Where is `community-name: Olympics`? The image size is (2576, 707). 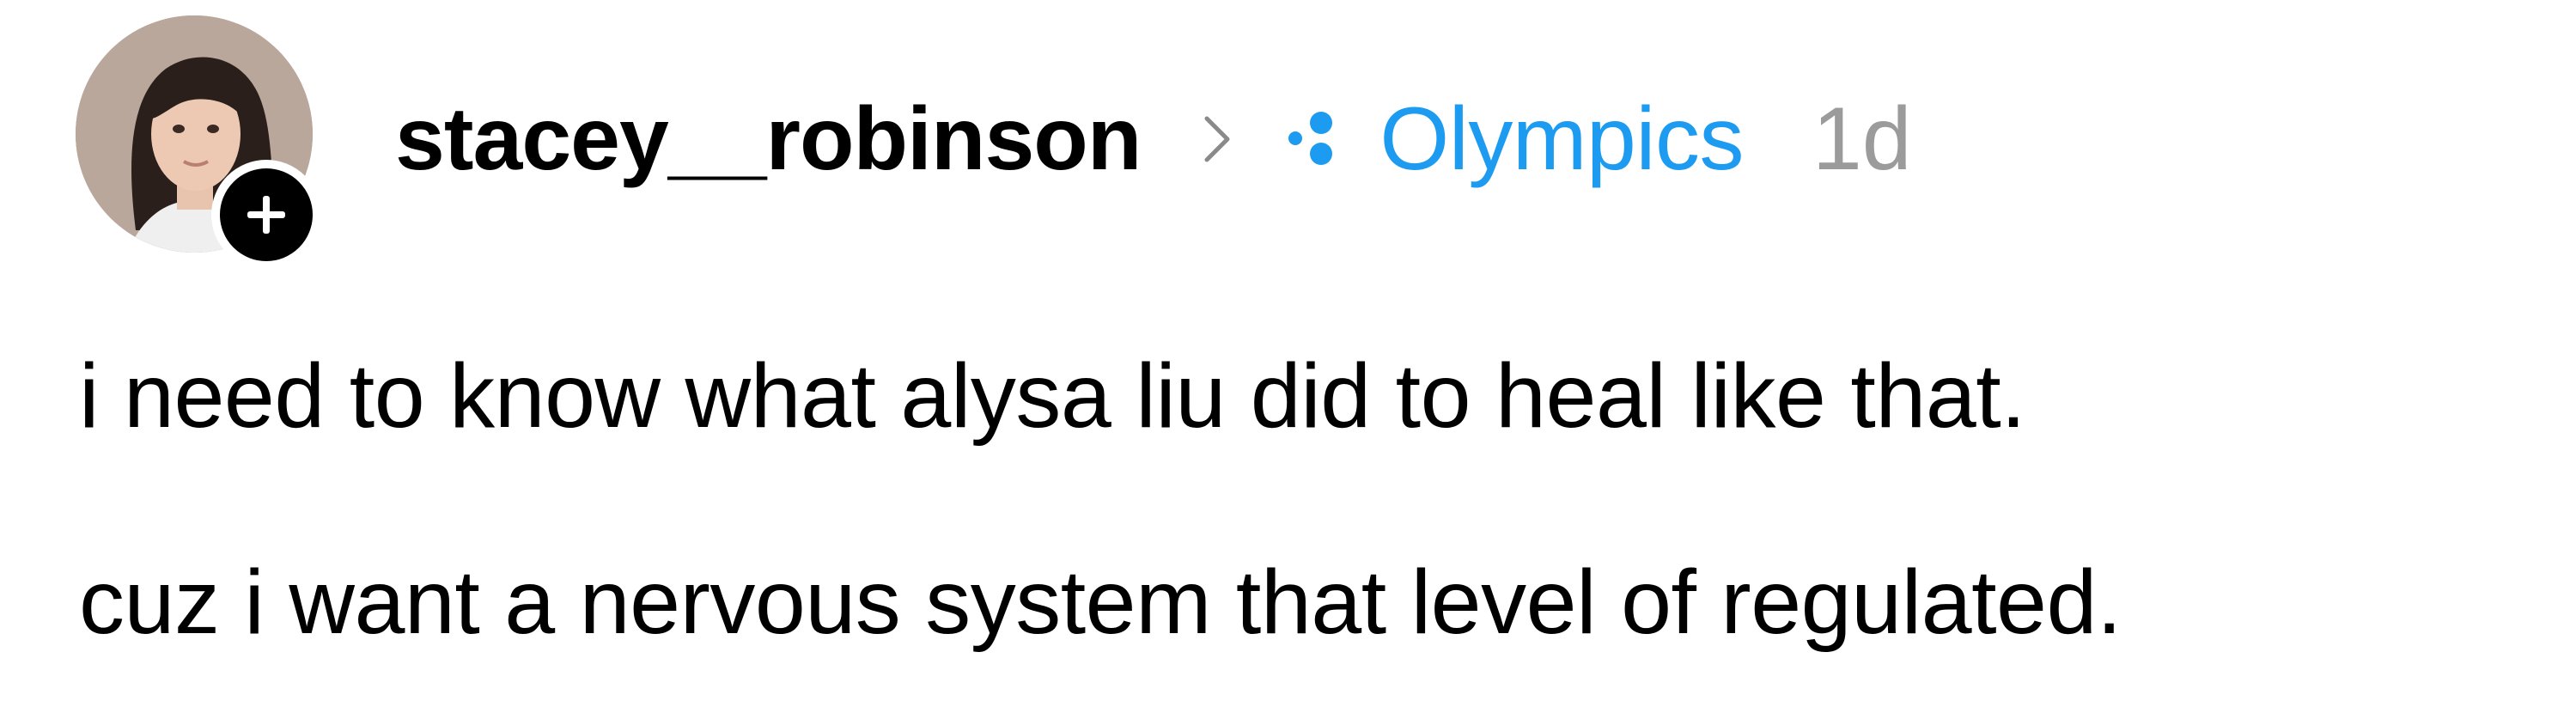
community-name: Olympics is located at coordinates (1561, 139).